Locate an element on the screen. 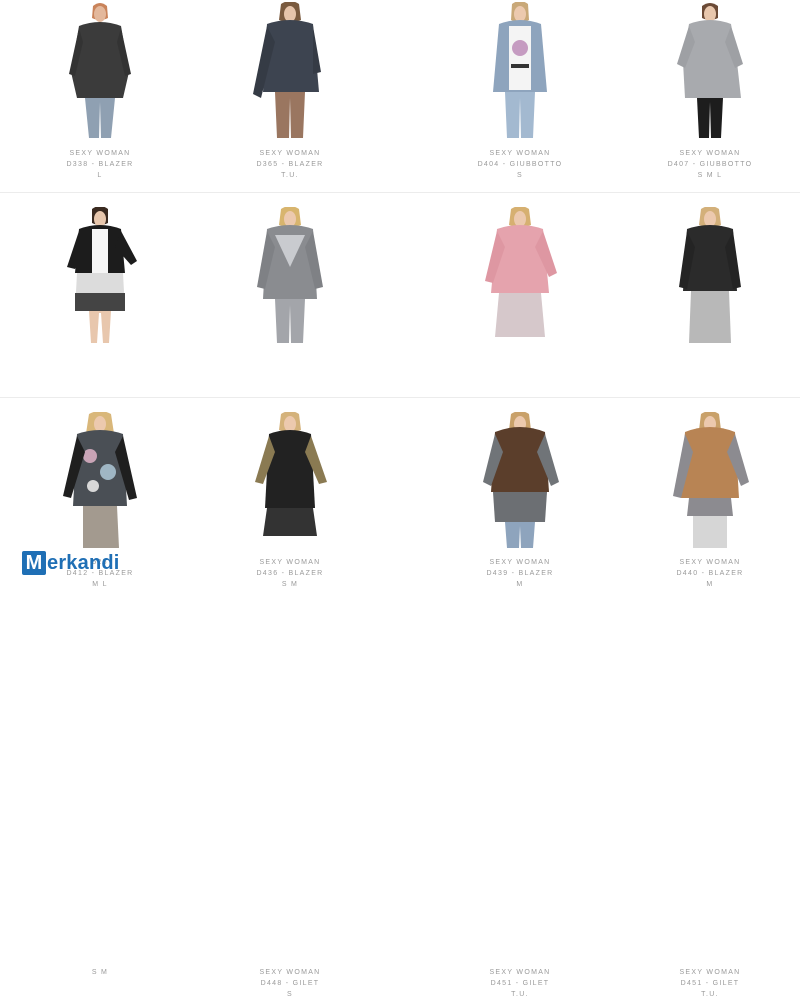 This screenshot has width=800, height=1000. product-caption: SEXY WOMAN D365 - BLAZER T.U. is located at coordinates (290, 164).